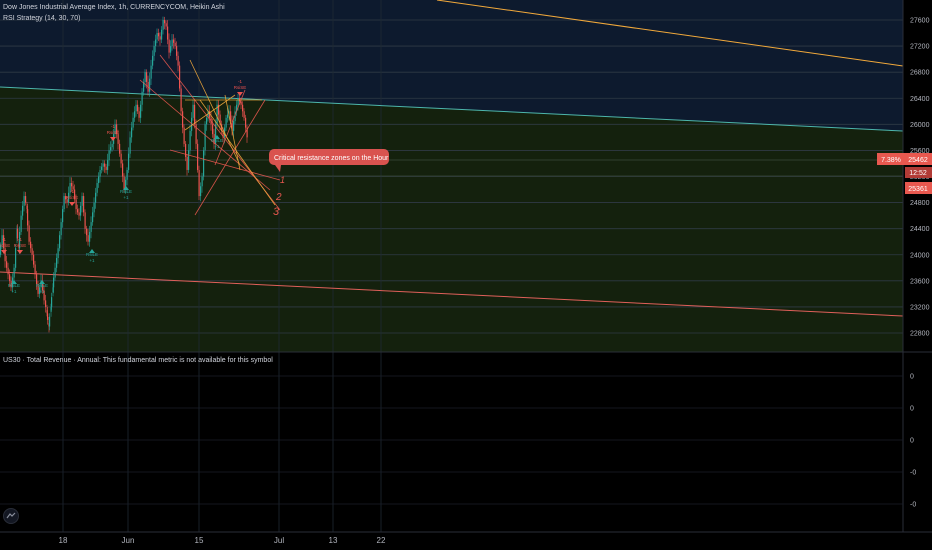  Describe the element at coordinates (918, 160) in the screenshot. I see `last-price-text: 25462` at that location.